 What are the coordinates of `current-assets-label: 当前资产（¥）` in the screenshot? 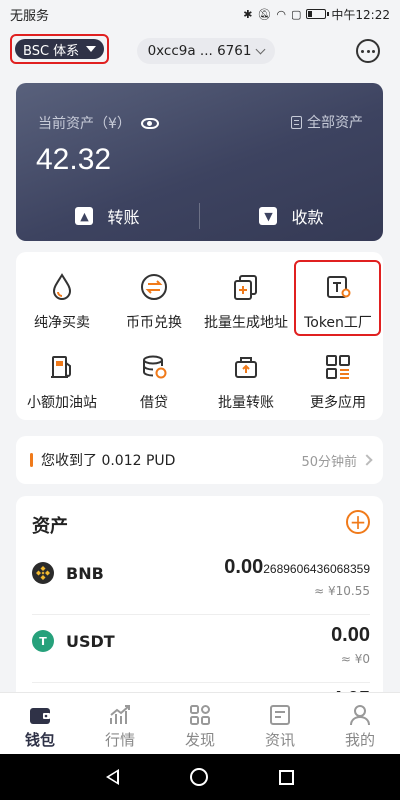 It's located at (98, 123).